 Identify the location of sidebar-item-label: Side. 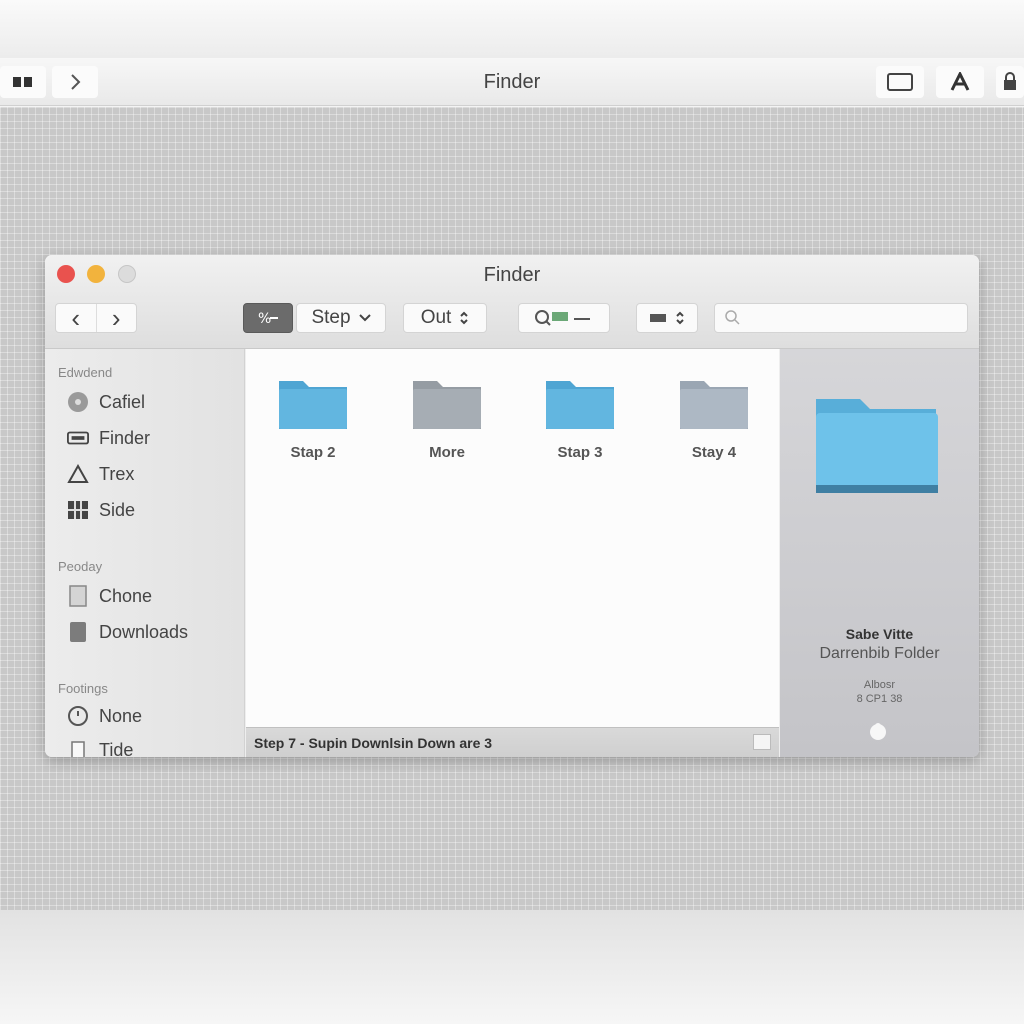
(117, 509).